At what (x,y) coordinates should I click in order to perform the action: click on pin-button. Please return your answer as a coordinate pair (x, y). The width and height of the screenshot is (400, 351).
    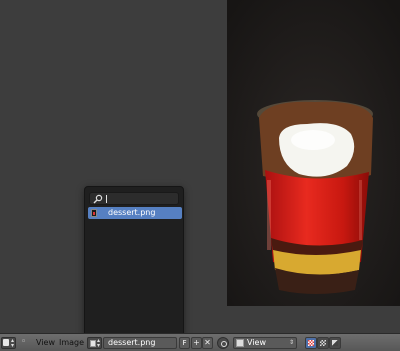
    Looking at the image, I should click on (223, 343).